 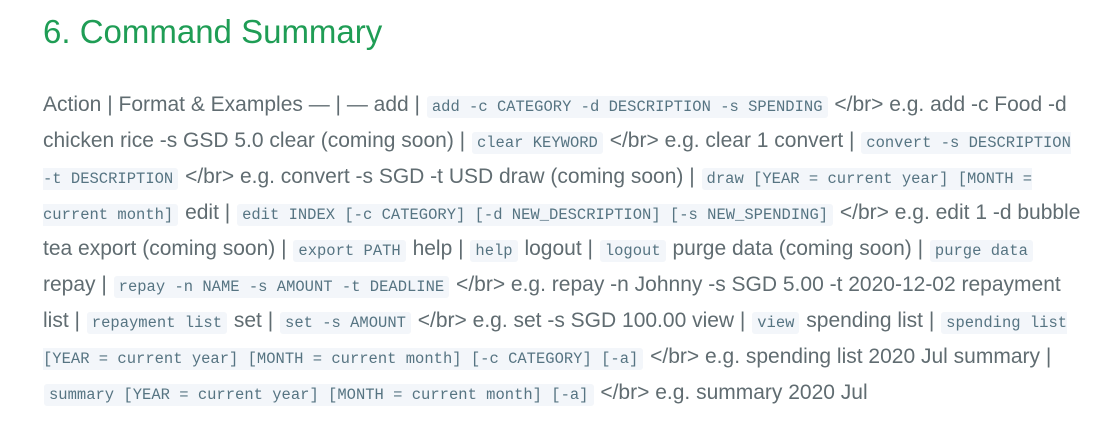 I want to click on inline-code: view, so click(x=776, y=323).